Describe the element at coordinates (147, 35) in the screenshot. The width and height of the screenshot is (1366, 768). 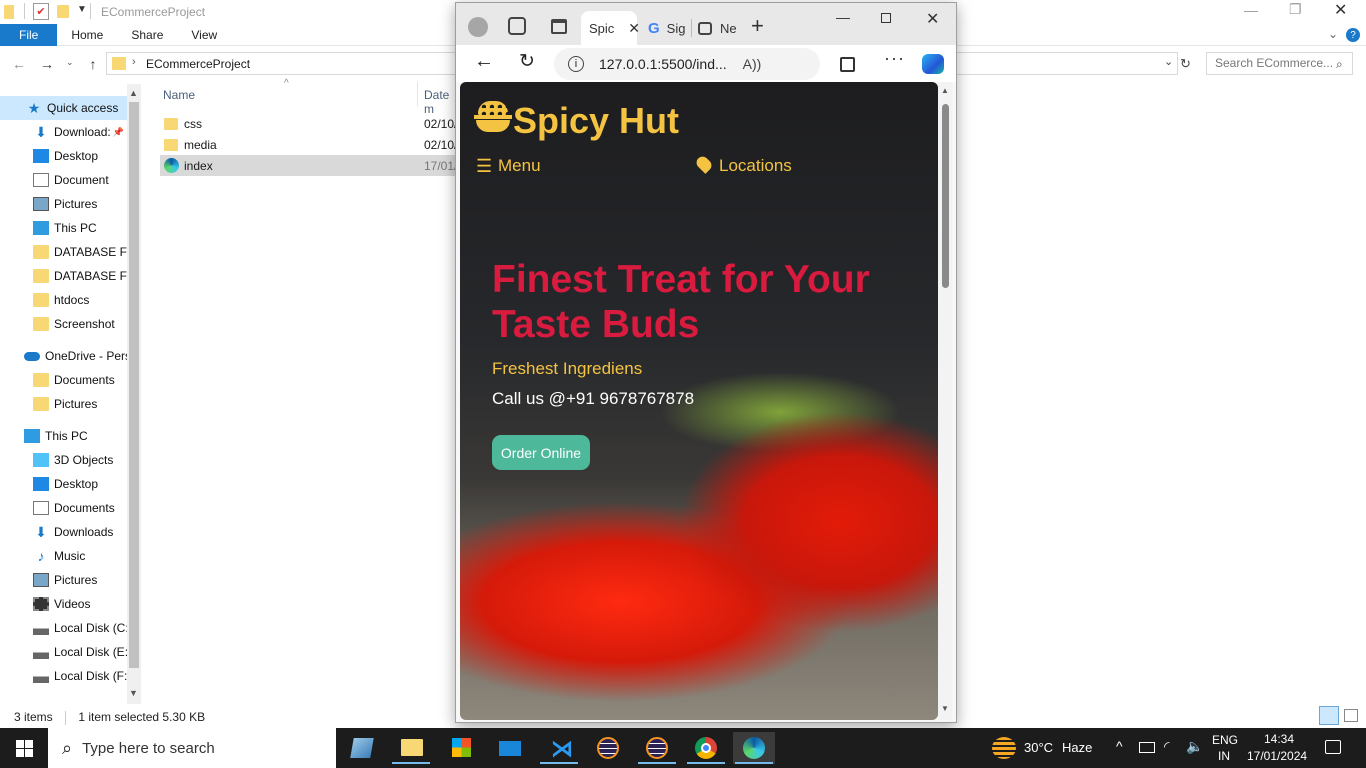
I see `tab-share: Share` at that location.